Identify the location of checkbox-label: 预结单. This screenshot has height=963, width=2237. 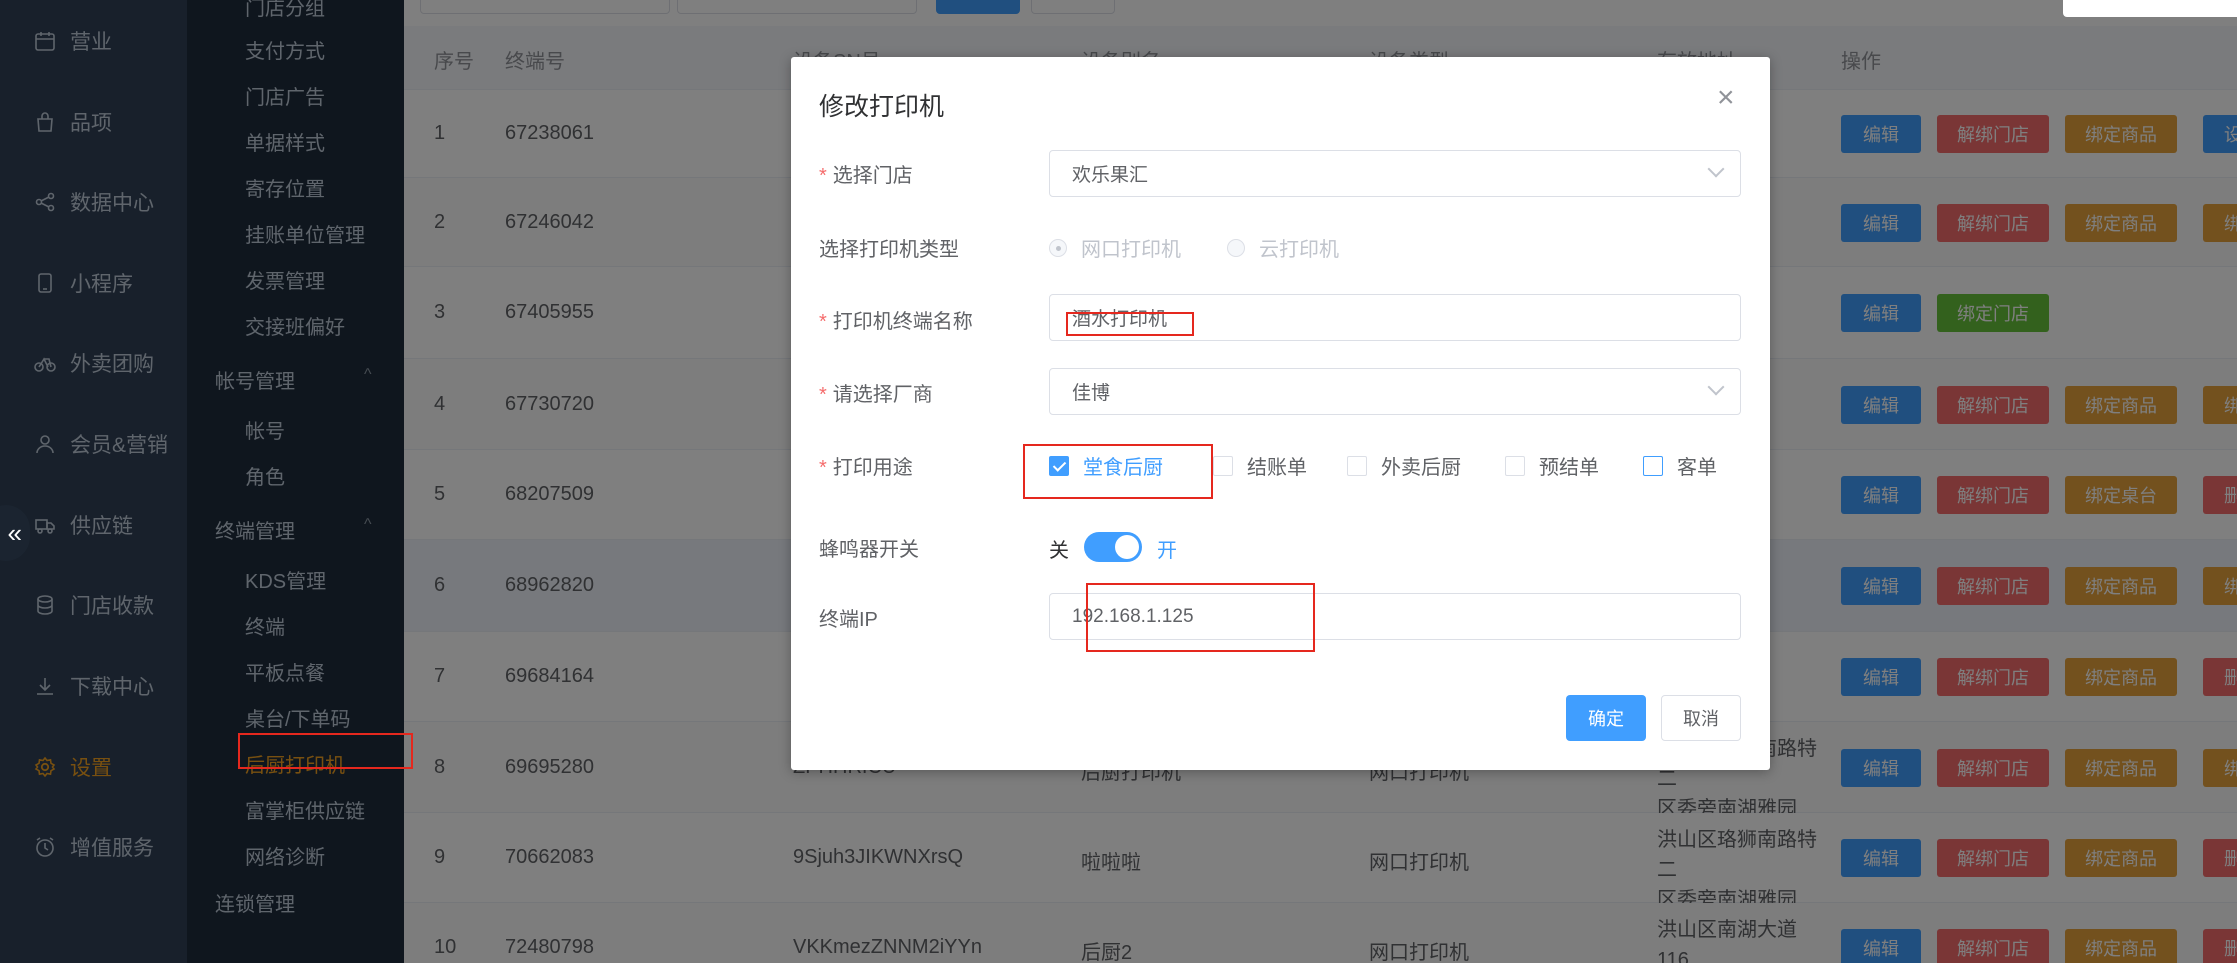
(1569, 468).